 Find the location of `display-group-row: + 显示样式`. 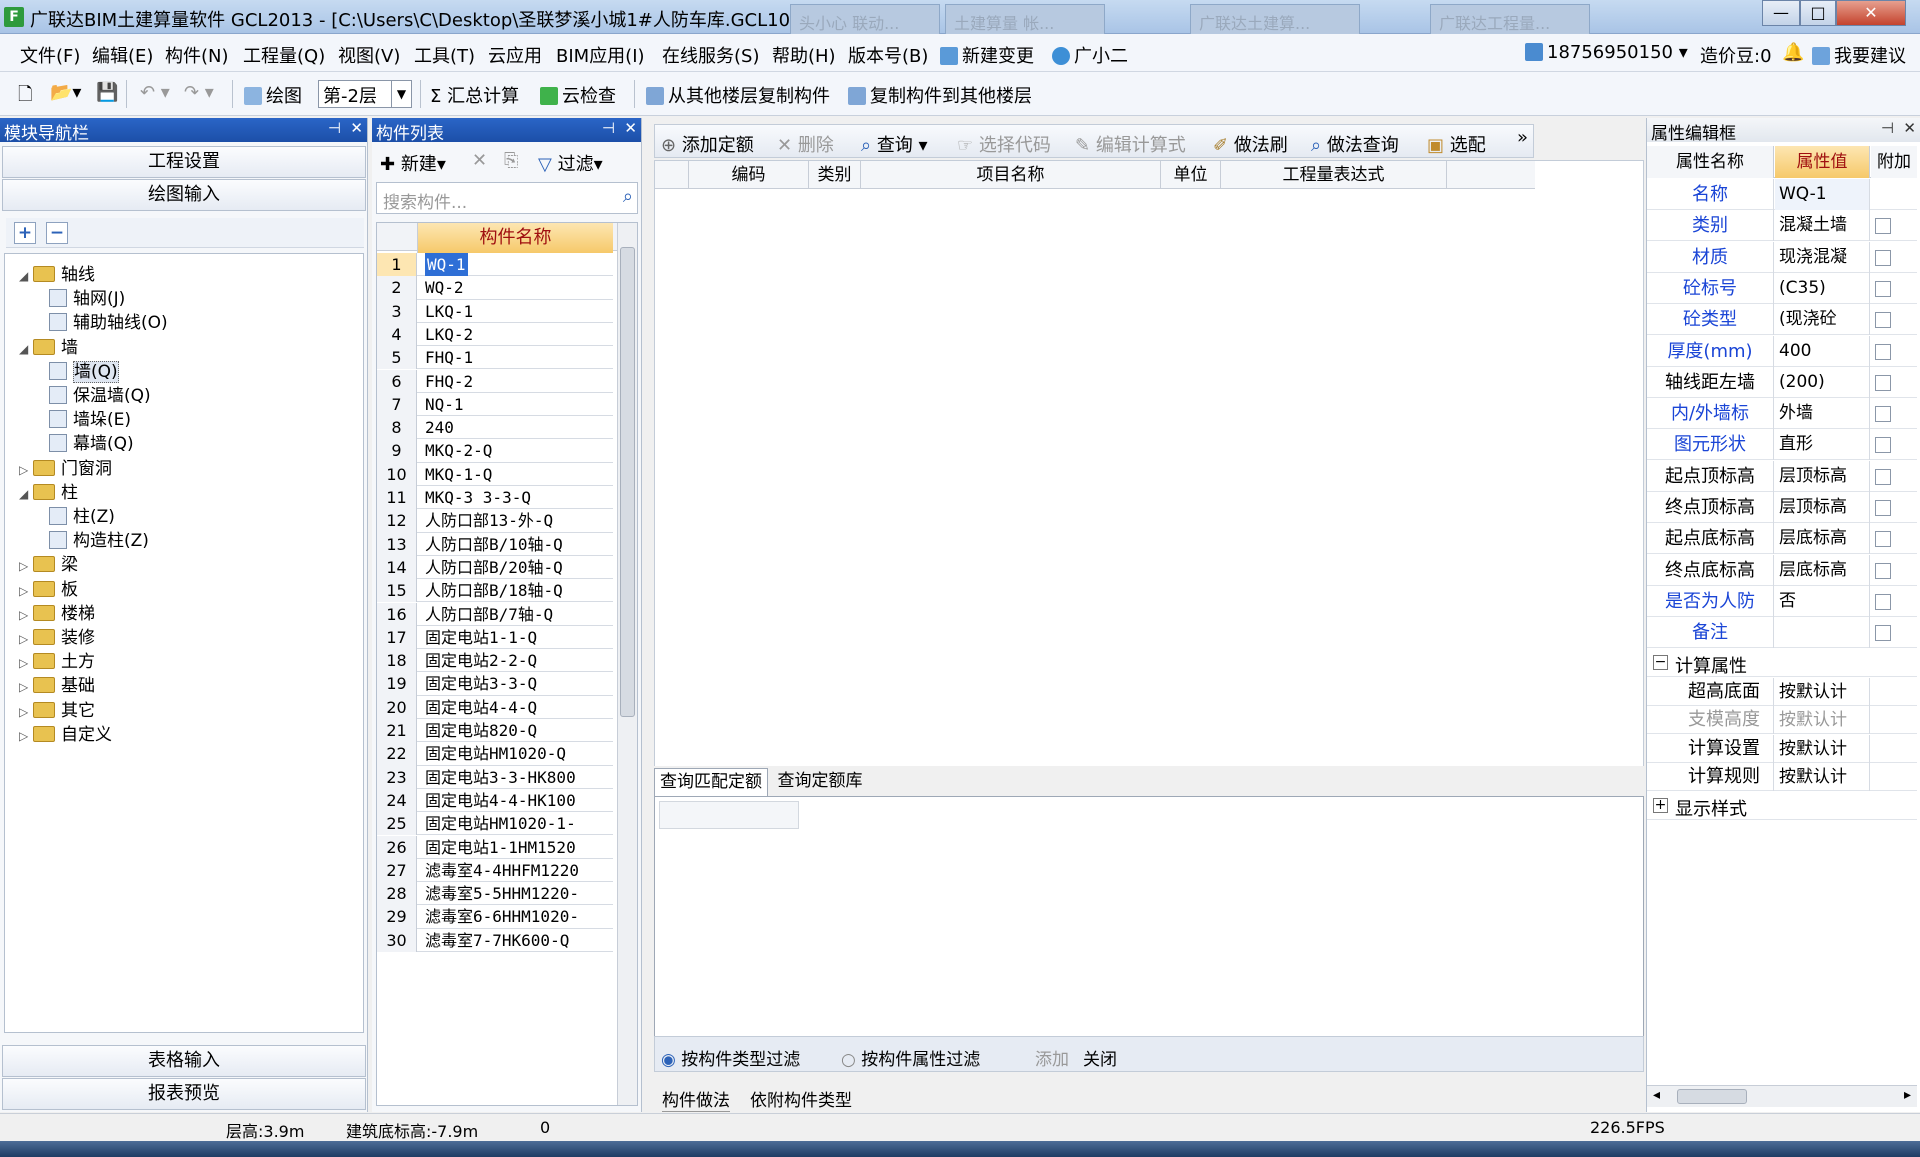

display-group-row: + 显示样式 is located at coordinates (1782, 806).